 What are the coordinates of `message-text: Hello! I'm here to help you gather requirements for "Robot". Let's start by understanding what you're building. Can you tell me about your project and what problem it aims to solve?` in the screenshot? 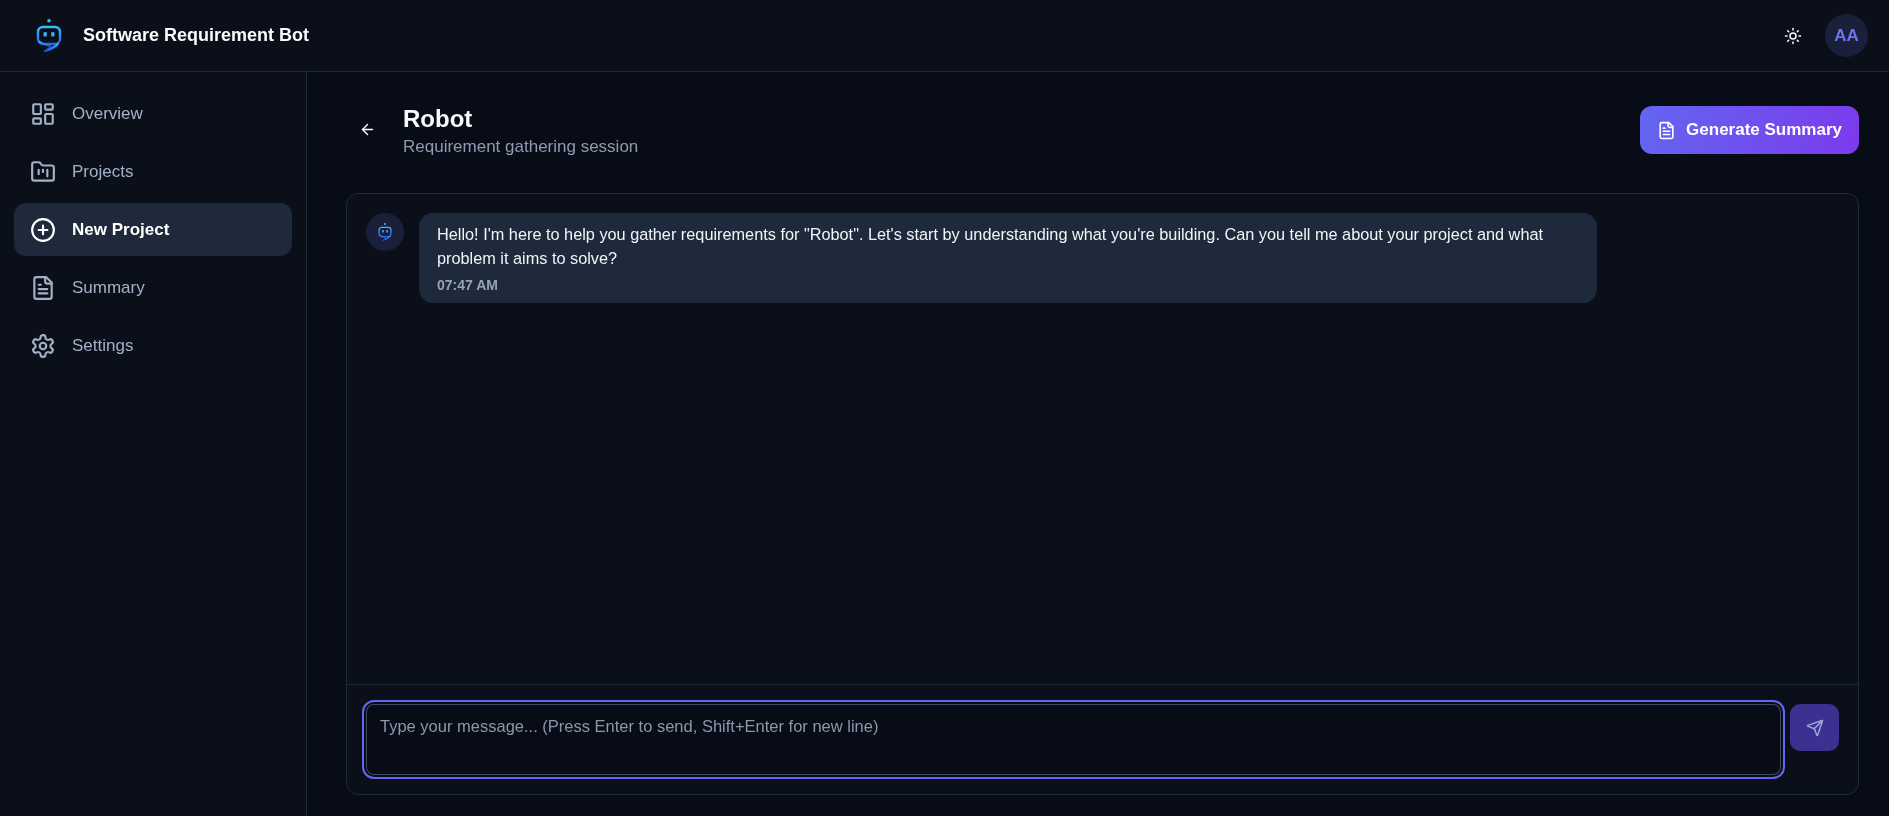 It's located at (990, 246).